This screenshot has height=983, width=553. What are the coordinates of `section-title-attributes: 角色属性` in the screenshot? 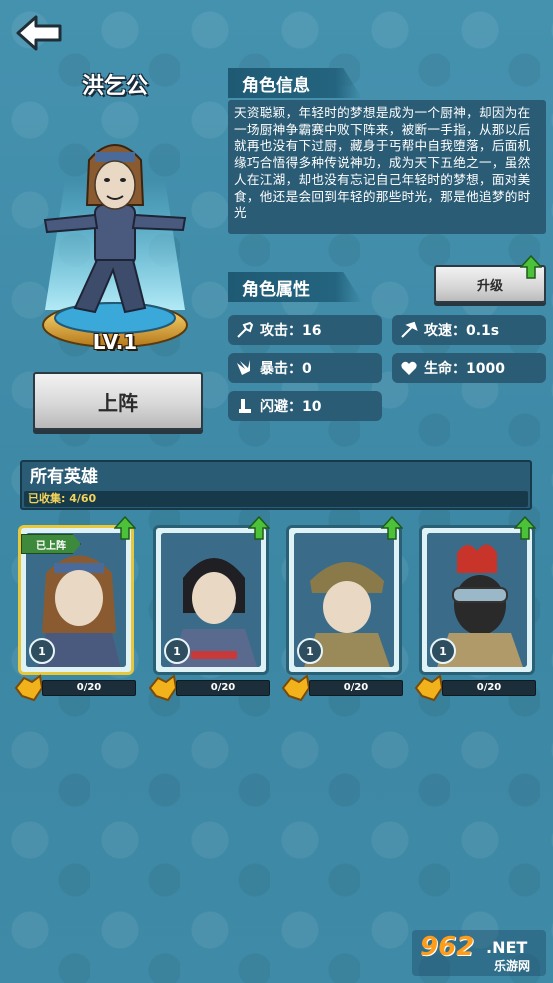 It's located at (295, 287).